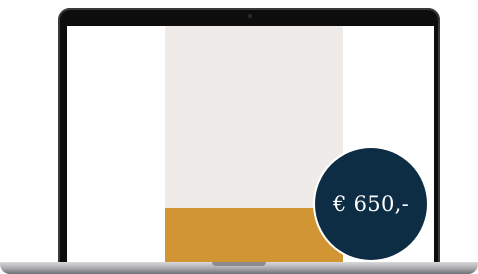  Describe the element at coordinates (239, 264) in the screenshot. I see `laptop-base-notch` at that location.